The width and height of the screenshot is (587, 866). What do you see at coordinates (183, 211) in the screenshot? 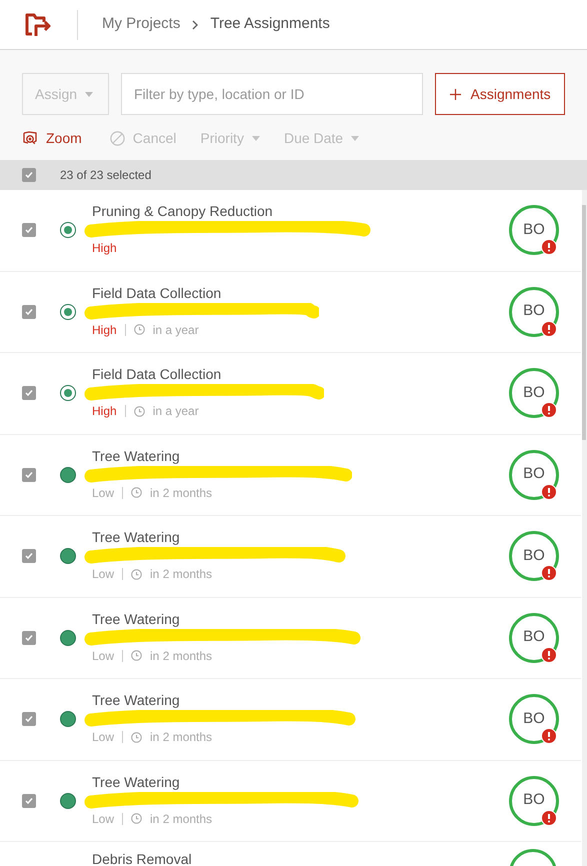
I see `assignment-title: Pruning & Canopy Reduction` at bounding box center [183, 211].